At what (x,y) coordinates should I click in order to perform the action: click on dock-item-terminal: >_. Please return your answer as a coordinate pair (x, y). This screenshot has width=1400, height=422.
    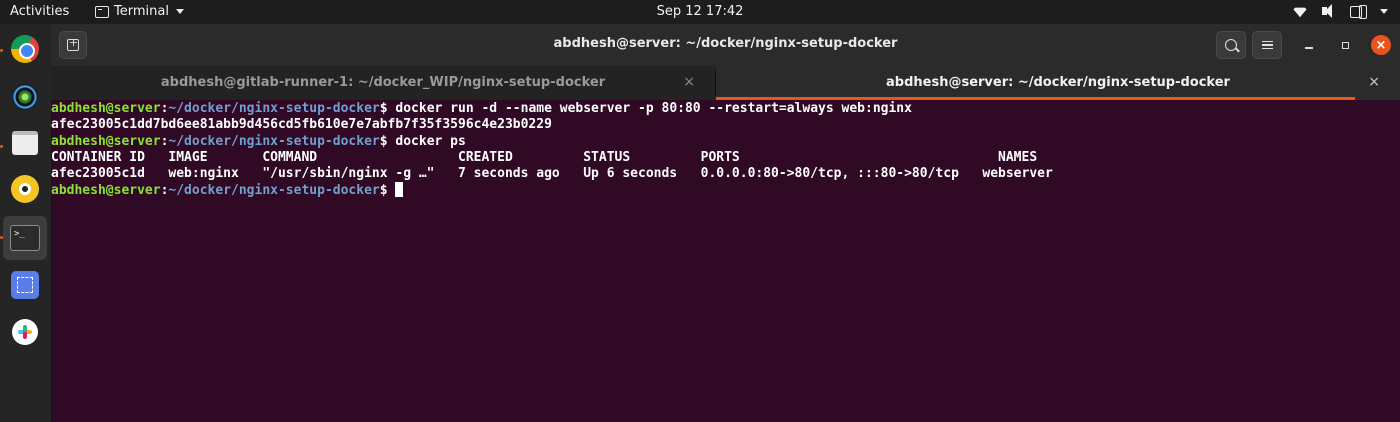
    Looking at the image, I should click on (25, 238).